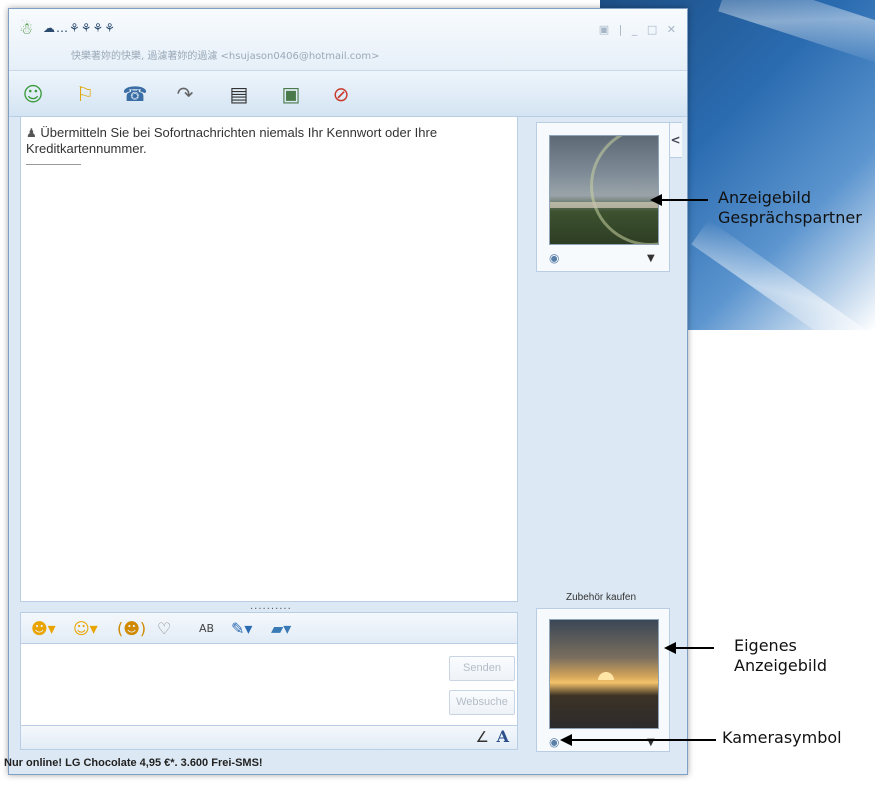 The image size is (875, 798). Describe the element at coordinates (206, 629) in the screenshot. I see `font-style-icon: AB` at that location.